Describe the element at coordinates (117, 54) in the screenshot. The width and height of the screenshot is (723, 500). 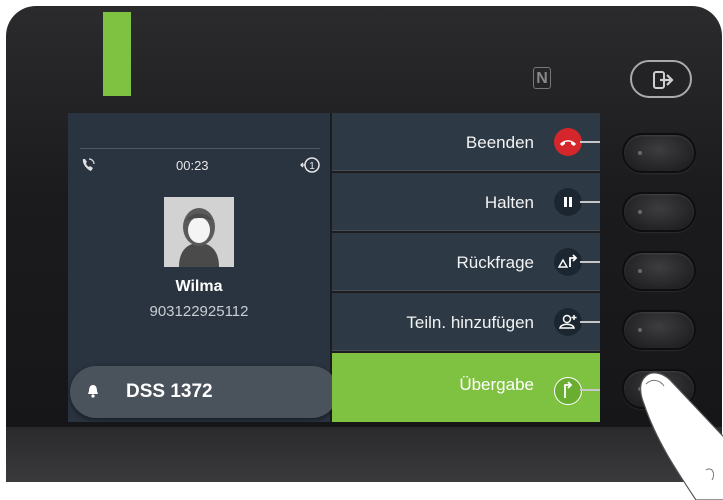
I see `status-led` at that location.